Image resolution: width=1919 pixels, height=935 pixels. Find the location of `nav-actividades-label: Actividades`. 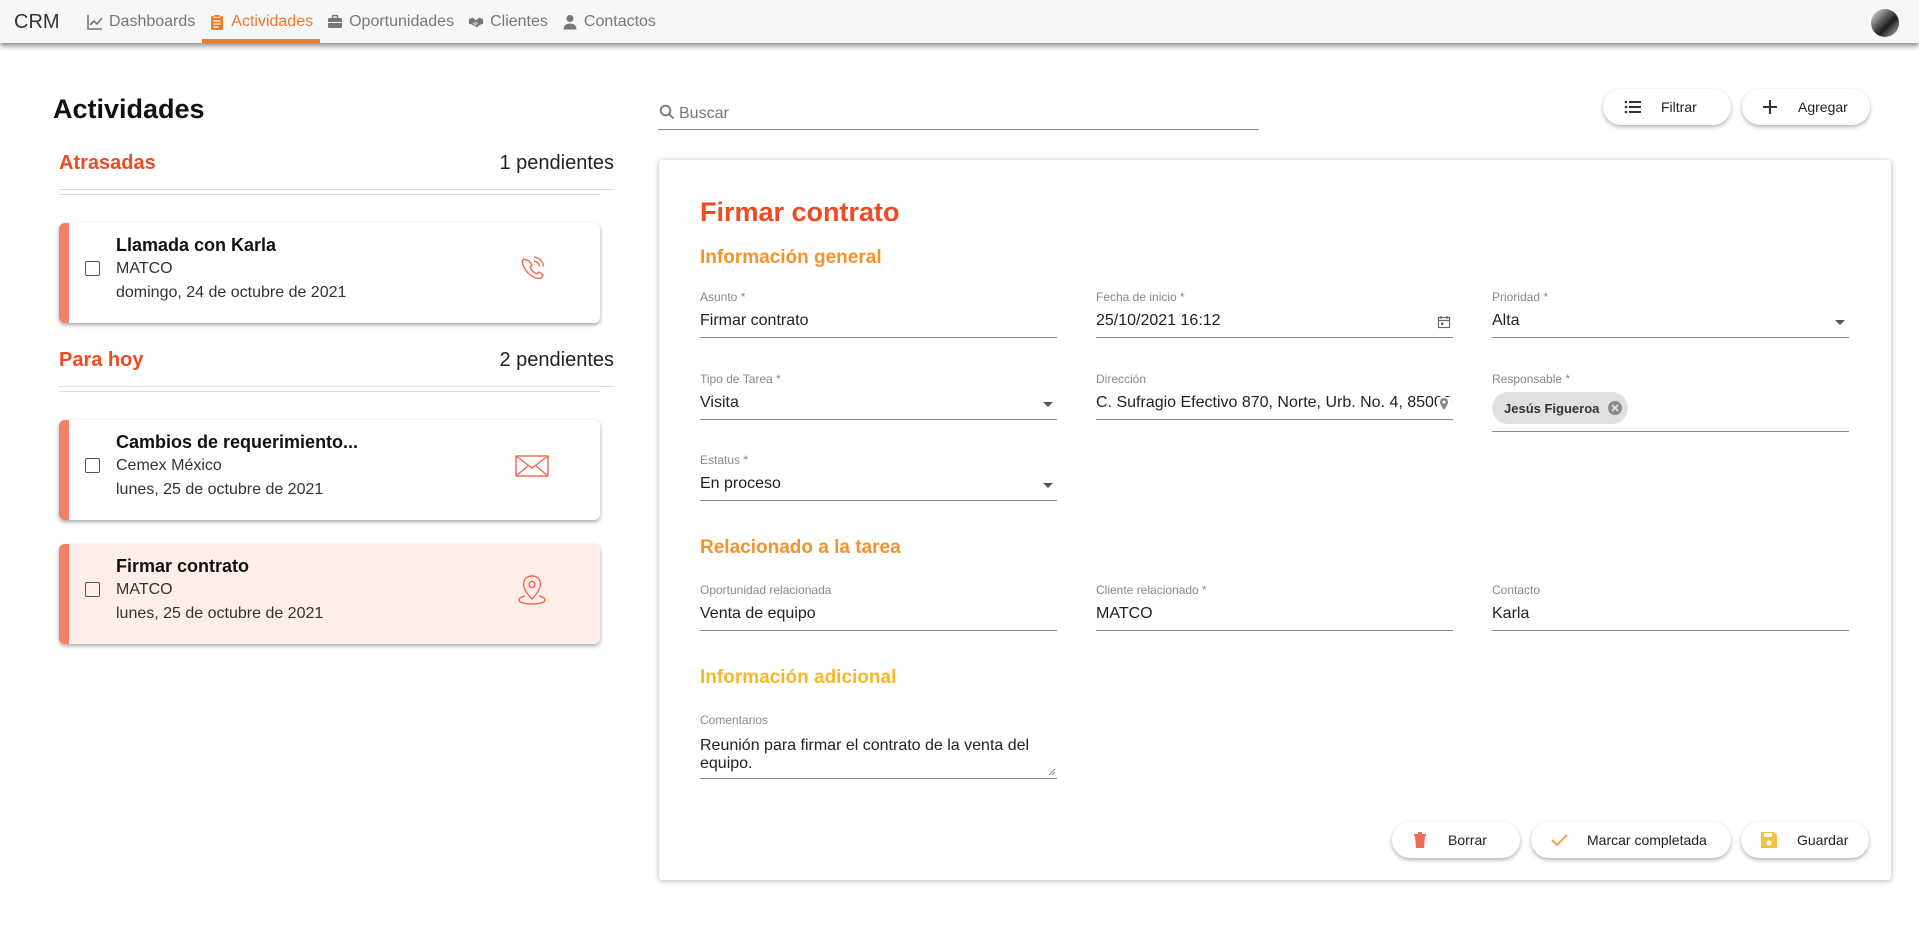

nav-actividades-label: Actividades is located at coordinates (272, 21).